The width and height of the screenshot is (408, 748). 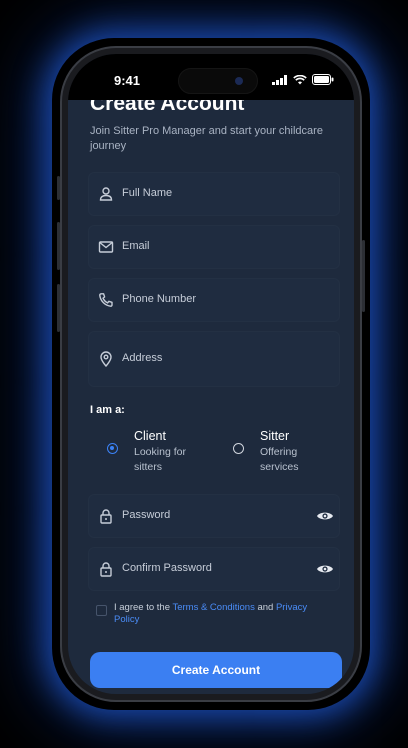 What do you see at coordinates (142, 607) in the screenshot?
I see `terms-prefix: I agree to the` at bounding box center [142, 607].